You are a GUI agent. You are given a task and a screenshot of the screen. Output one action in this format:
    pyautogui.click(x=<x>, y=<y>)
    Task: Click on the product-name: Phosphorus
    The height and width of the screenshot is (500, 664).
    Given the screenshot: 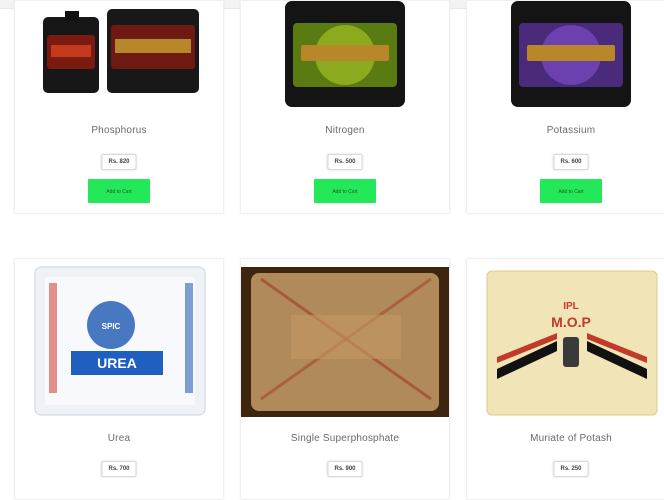 What is the action you would take?
    pyautogui.click(x=119, y=130)
    